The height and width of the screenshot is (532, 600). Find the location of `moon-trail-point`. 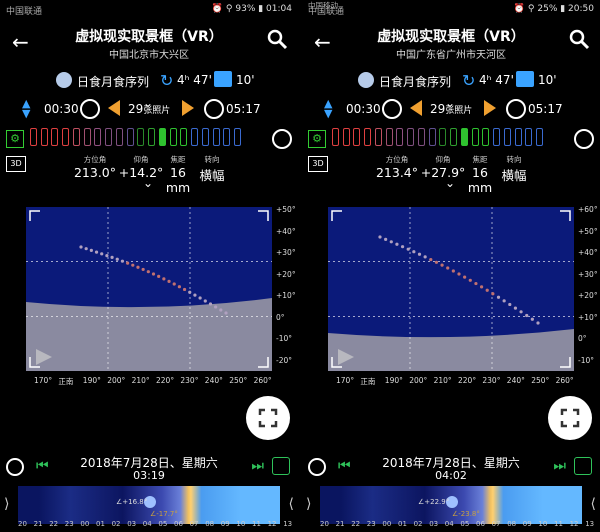

moon-trail-point is located at coordinates (498, 297).